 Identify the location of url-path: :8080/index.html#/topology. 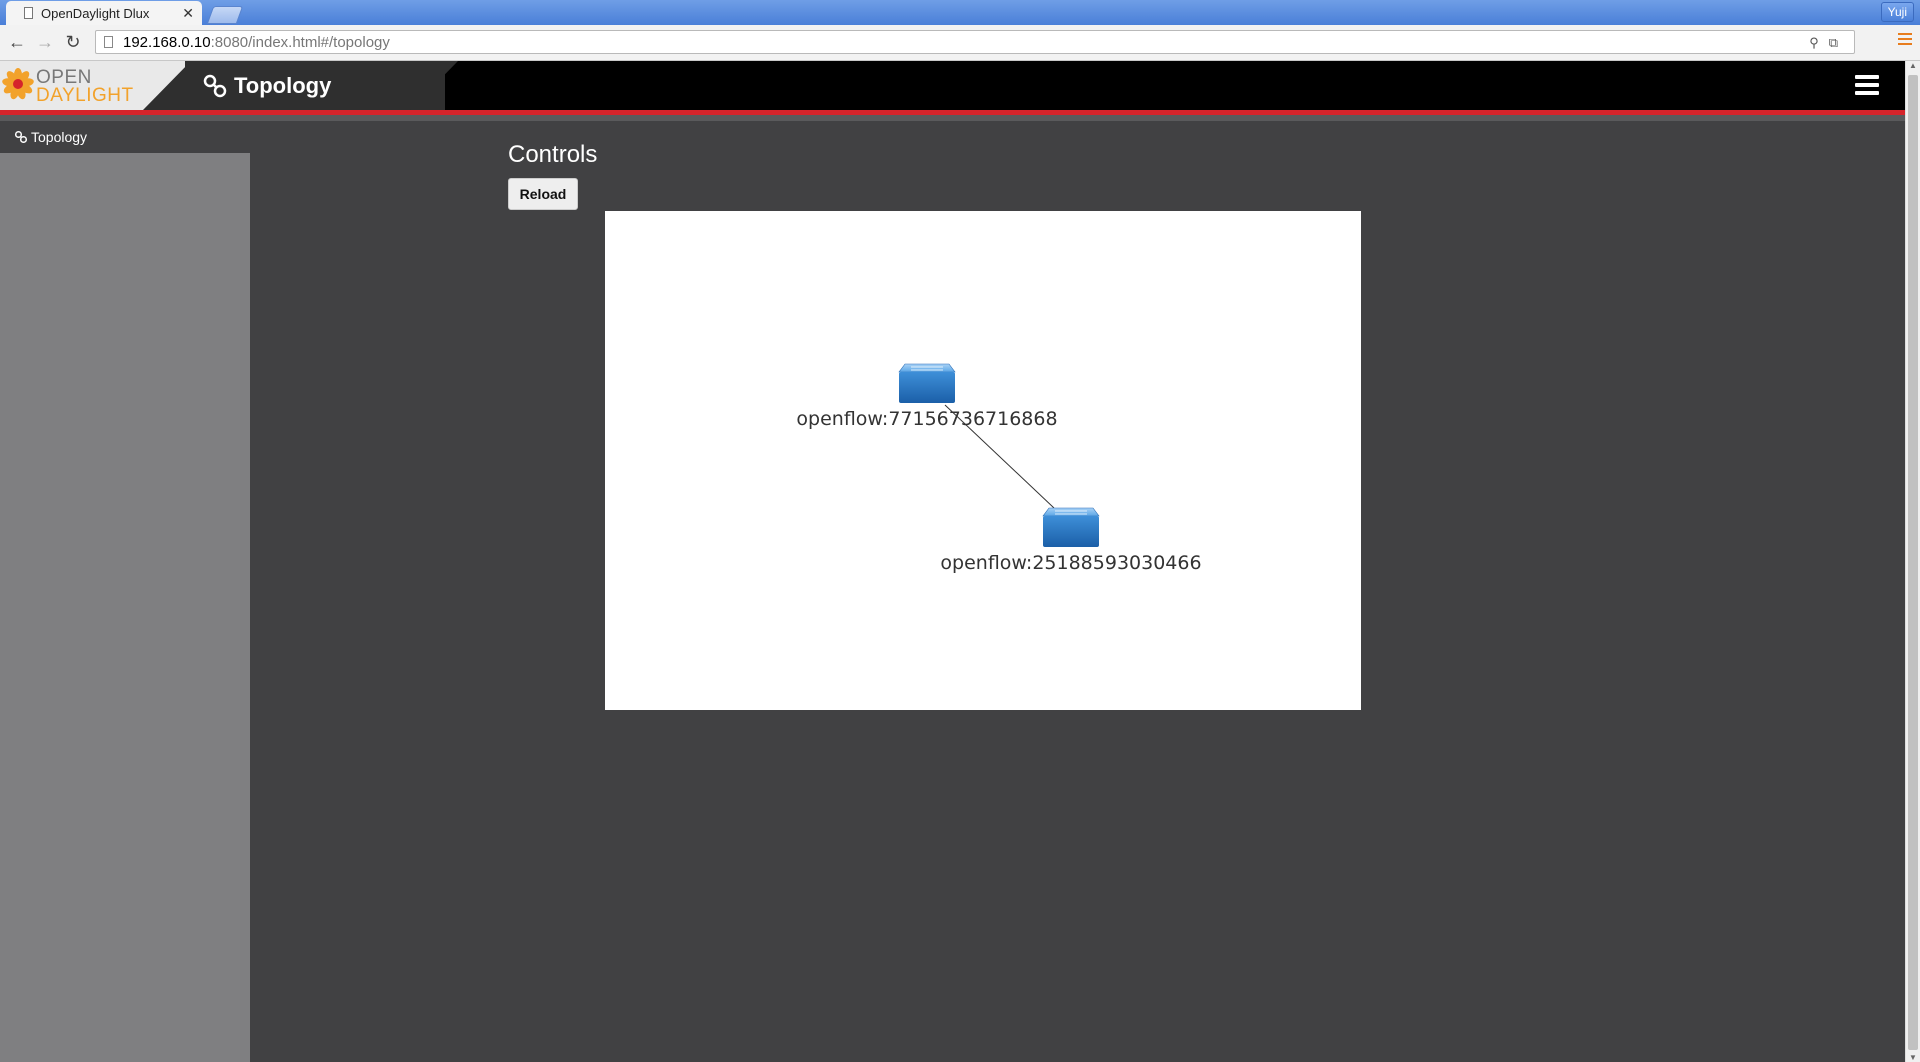
(300, 42).